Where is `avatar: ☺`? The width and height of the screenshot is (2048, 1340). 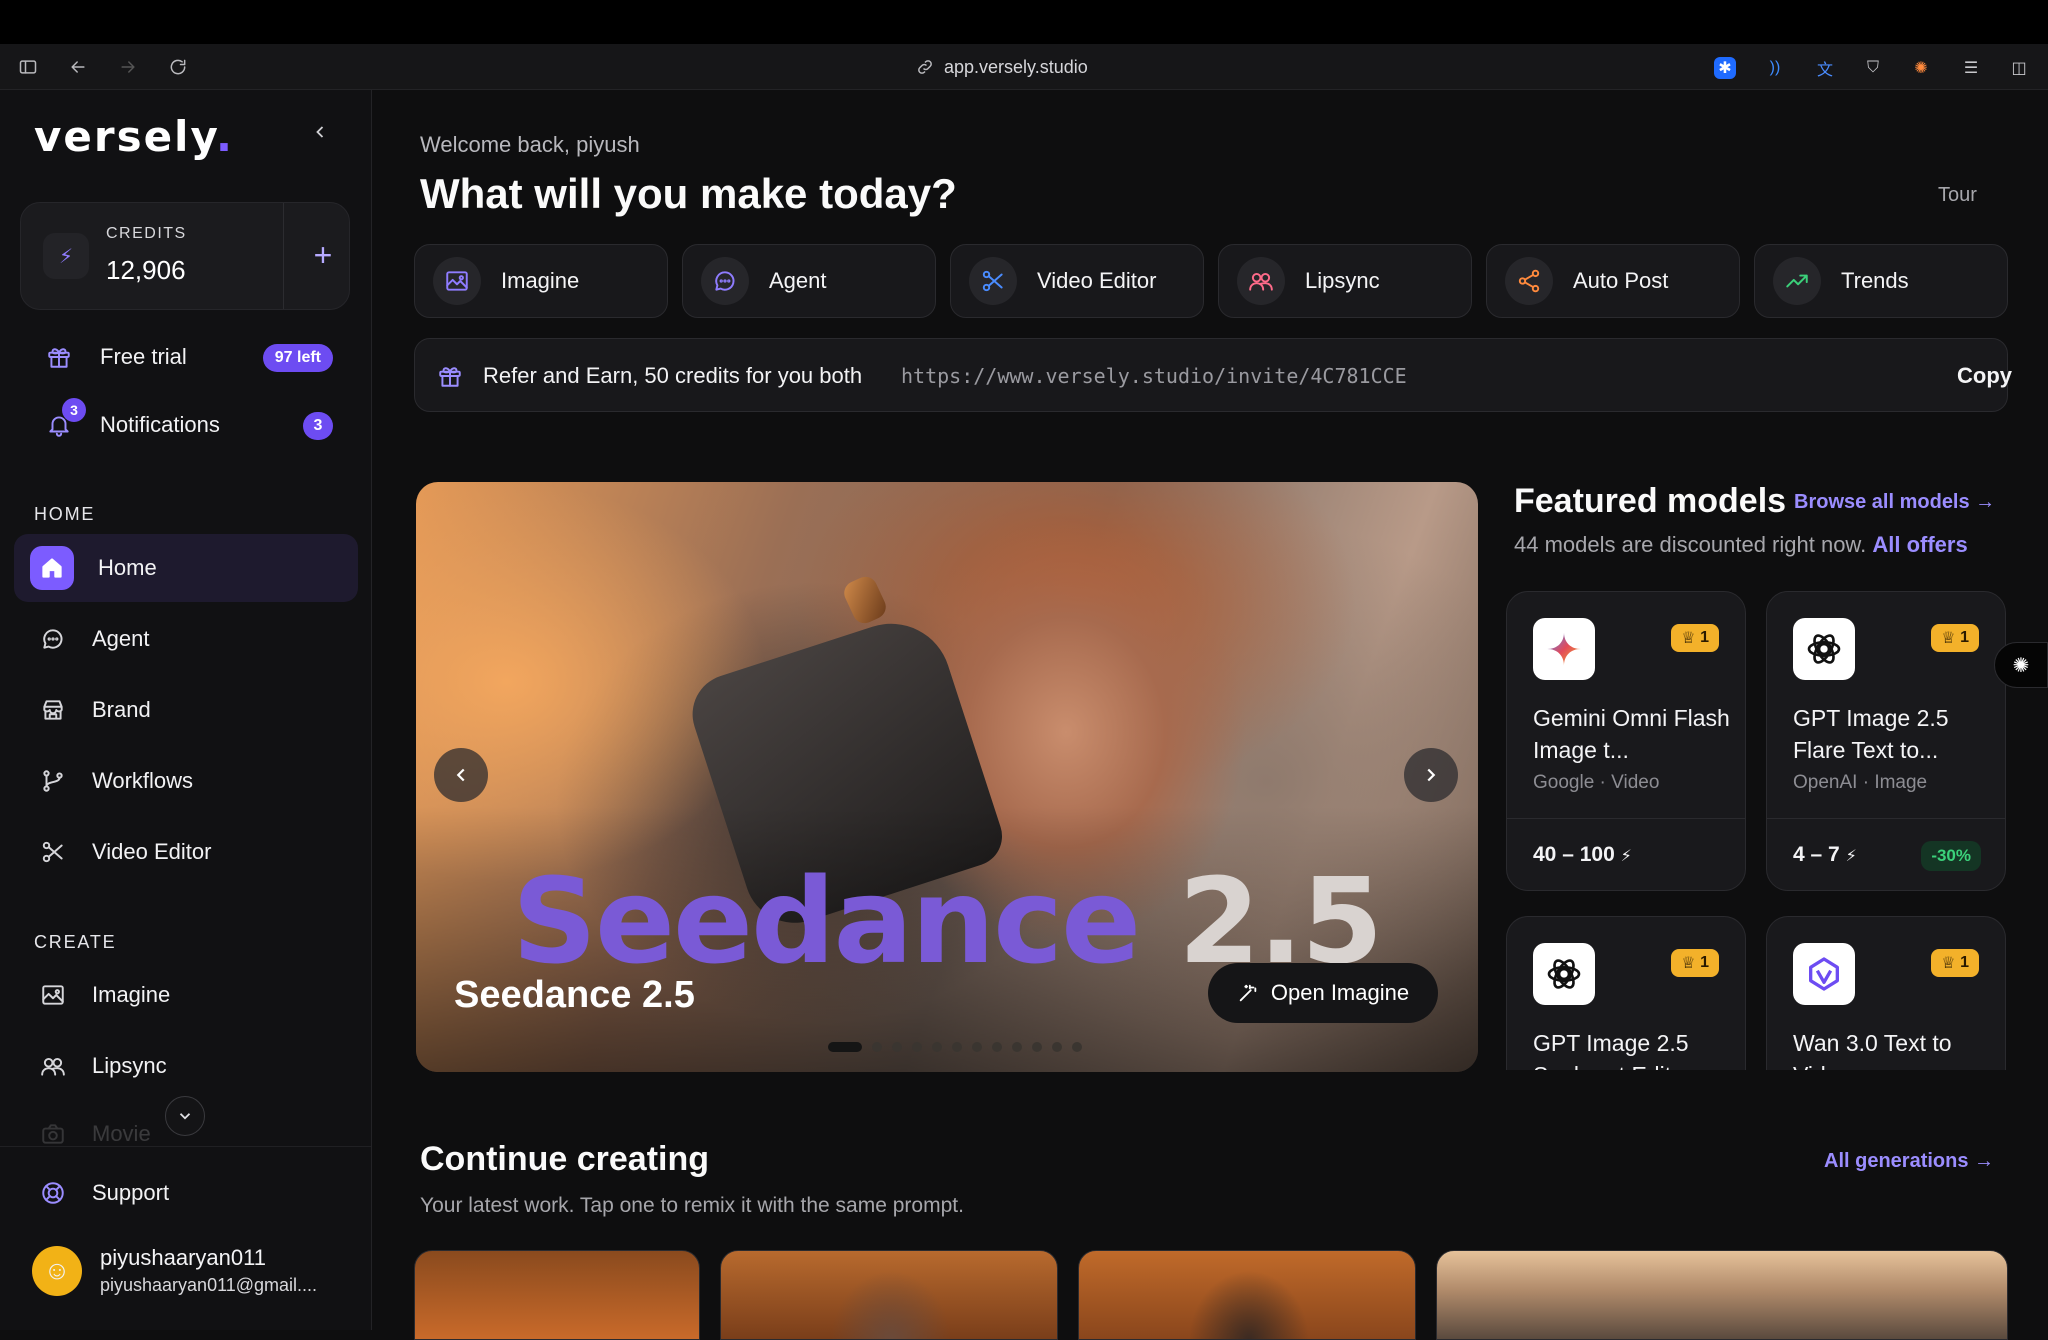
avatar: ☺ is located at coordinates (57, 1270).